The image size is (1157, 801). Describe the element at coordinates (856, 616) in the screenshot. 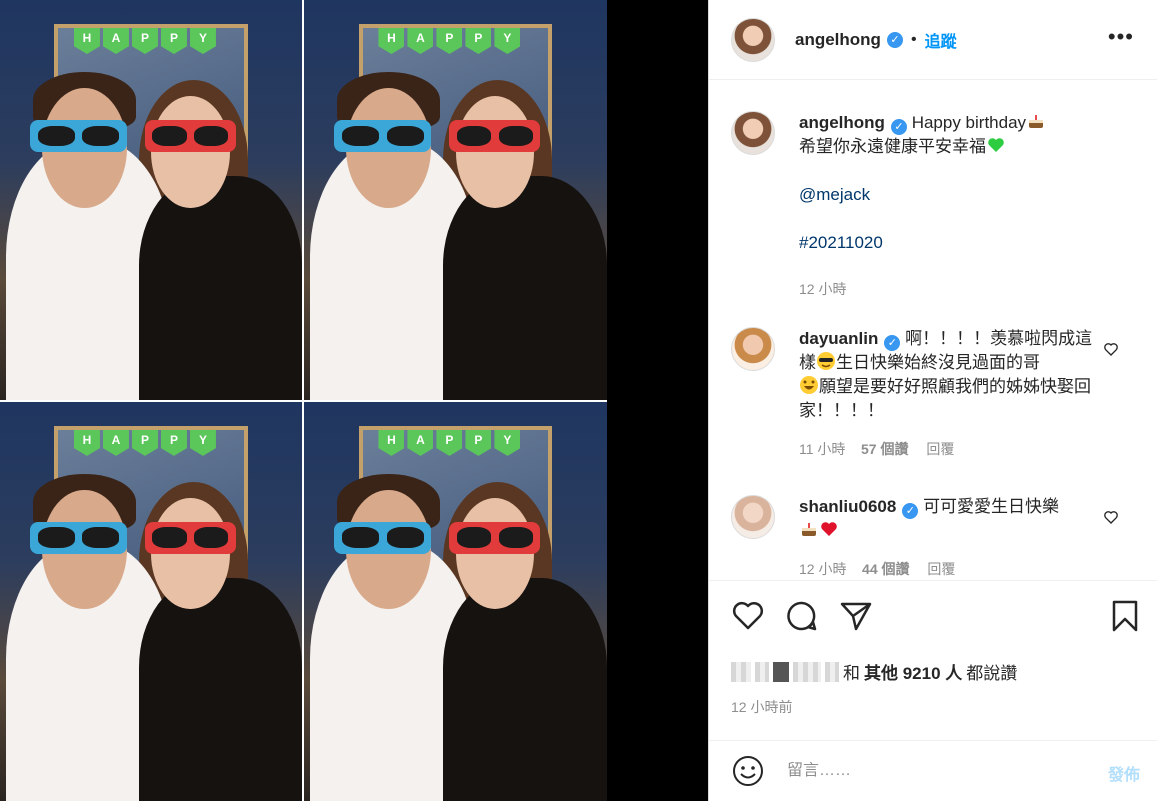

I see `share-icon` at that location.